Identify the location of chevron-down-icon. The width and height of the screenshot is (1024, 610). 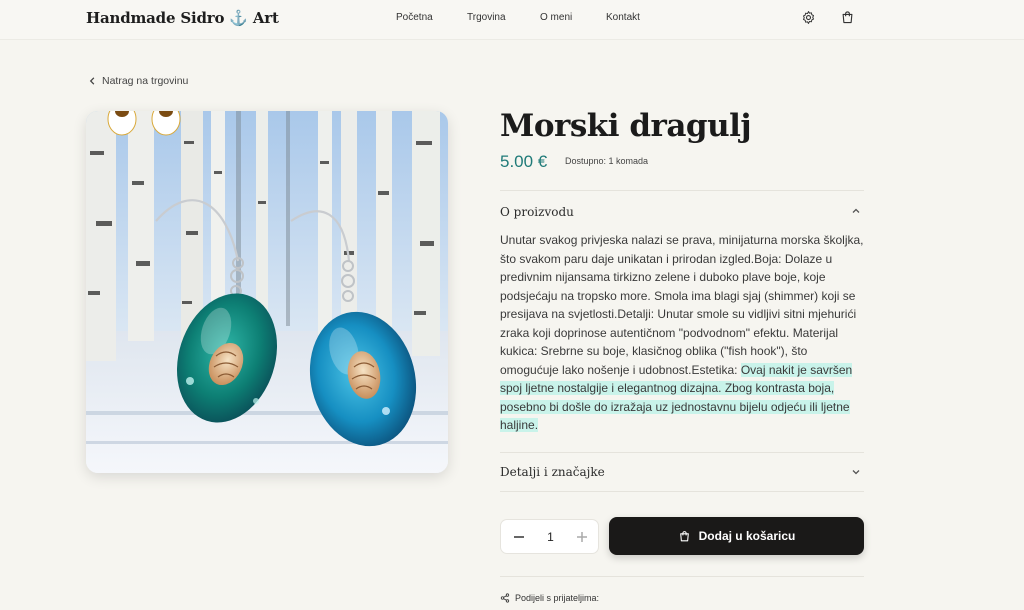
(856, 472).